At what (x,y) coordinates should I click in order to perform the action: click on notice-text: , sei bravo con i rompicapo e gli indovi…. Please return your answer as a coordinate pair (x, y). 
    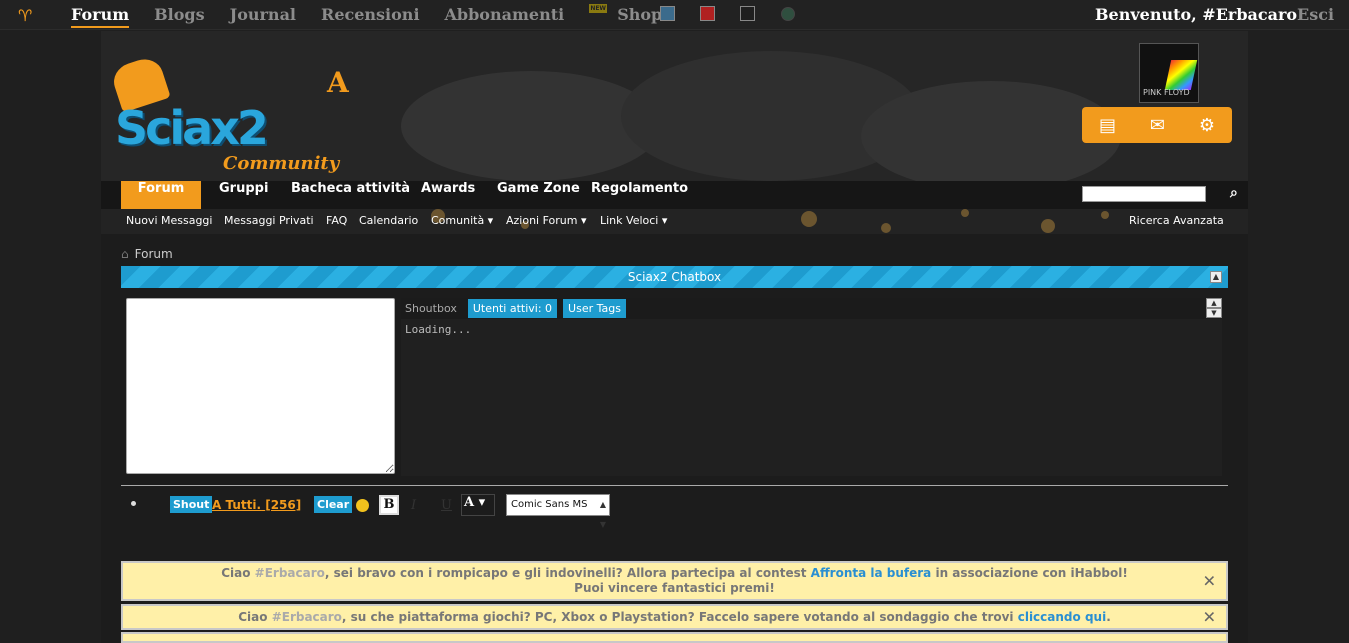
    Looking at the image, I should click on (567, 573).